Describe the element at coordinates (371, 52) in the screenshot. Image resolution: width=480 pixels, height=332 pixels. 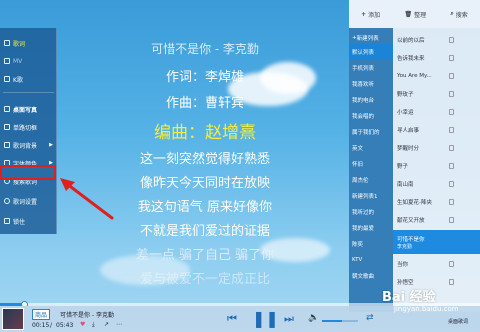
I see `playlist-item: 默认列表` at that location.